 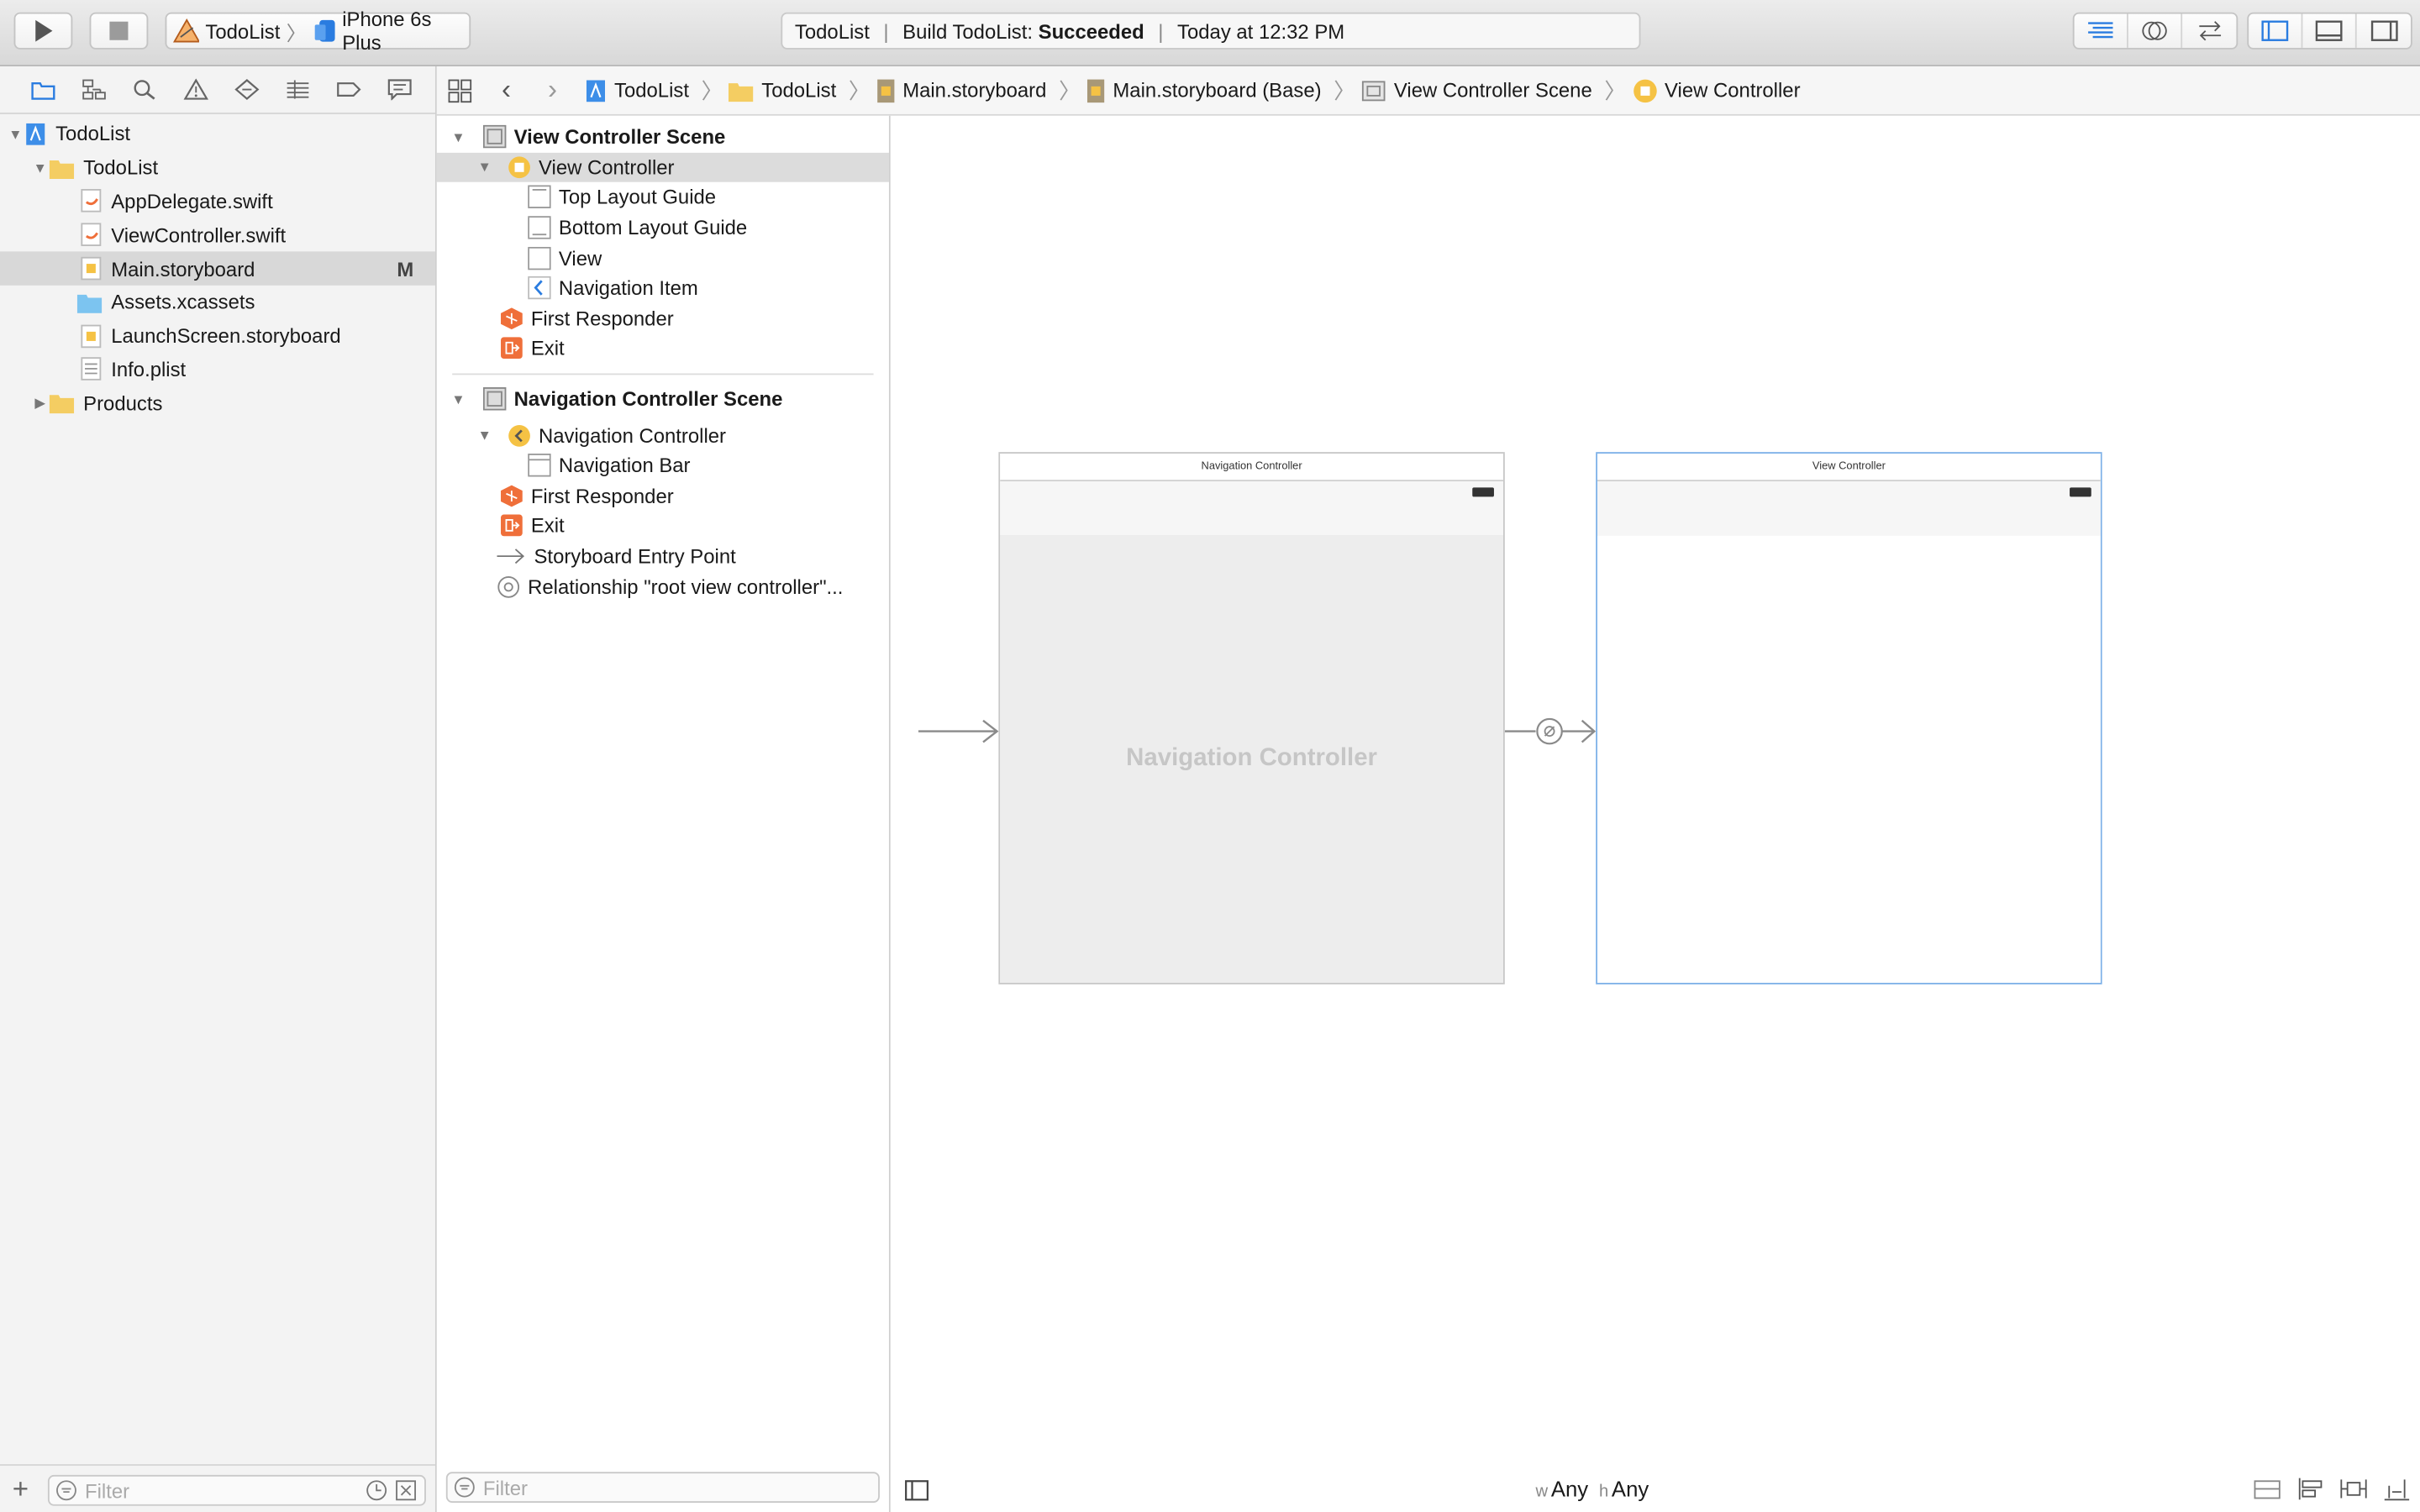 I want to click on tree-item-file: Info.plist, so click(x=218, y=369).